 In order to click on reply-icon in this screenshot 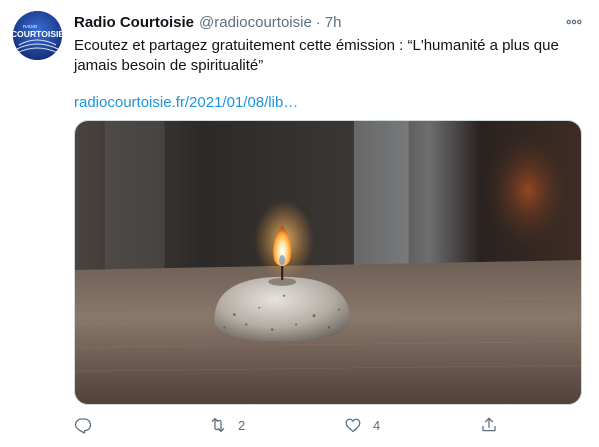, I will do `click(83, 426)`.